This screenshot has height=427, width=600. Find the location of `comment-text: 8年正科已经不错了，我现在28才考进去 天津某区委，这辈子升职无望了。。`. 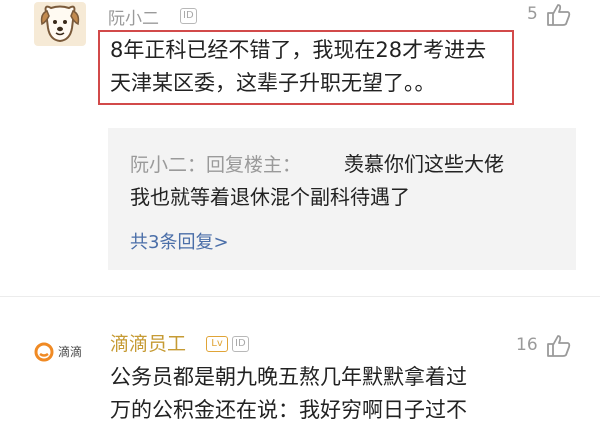

comment-text: 8年正科已经不错了，我现在28才考进去 天津某区委，这辈子升职无望了。。 is located at coordinates (298, 66).